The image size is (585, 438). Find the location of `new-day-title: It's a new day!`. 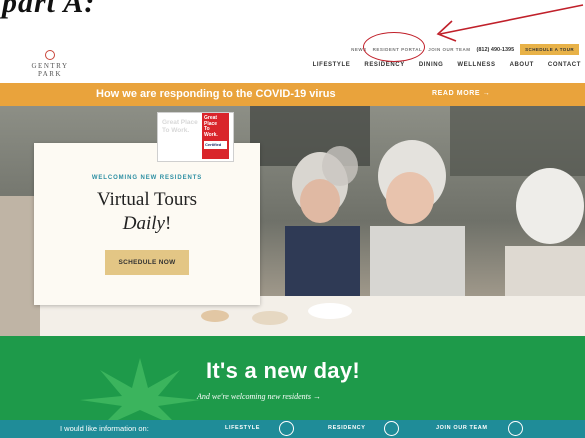

new-day-title: It's a new day! is located at coordinates (283, 370).